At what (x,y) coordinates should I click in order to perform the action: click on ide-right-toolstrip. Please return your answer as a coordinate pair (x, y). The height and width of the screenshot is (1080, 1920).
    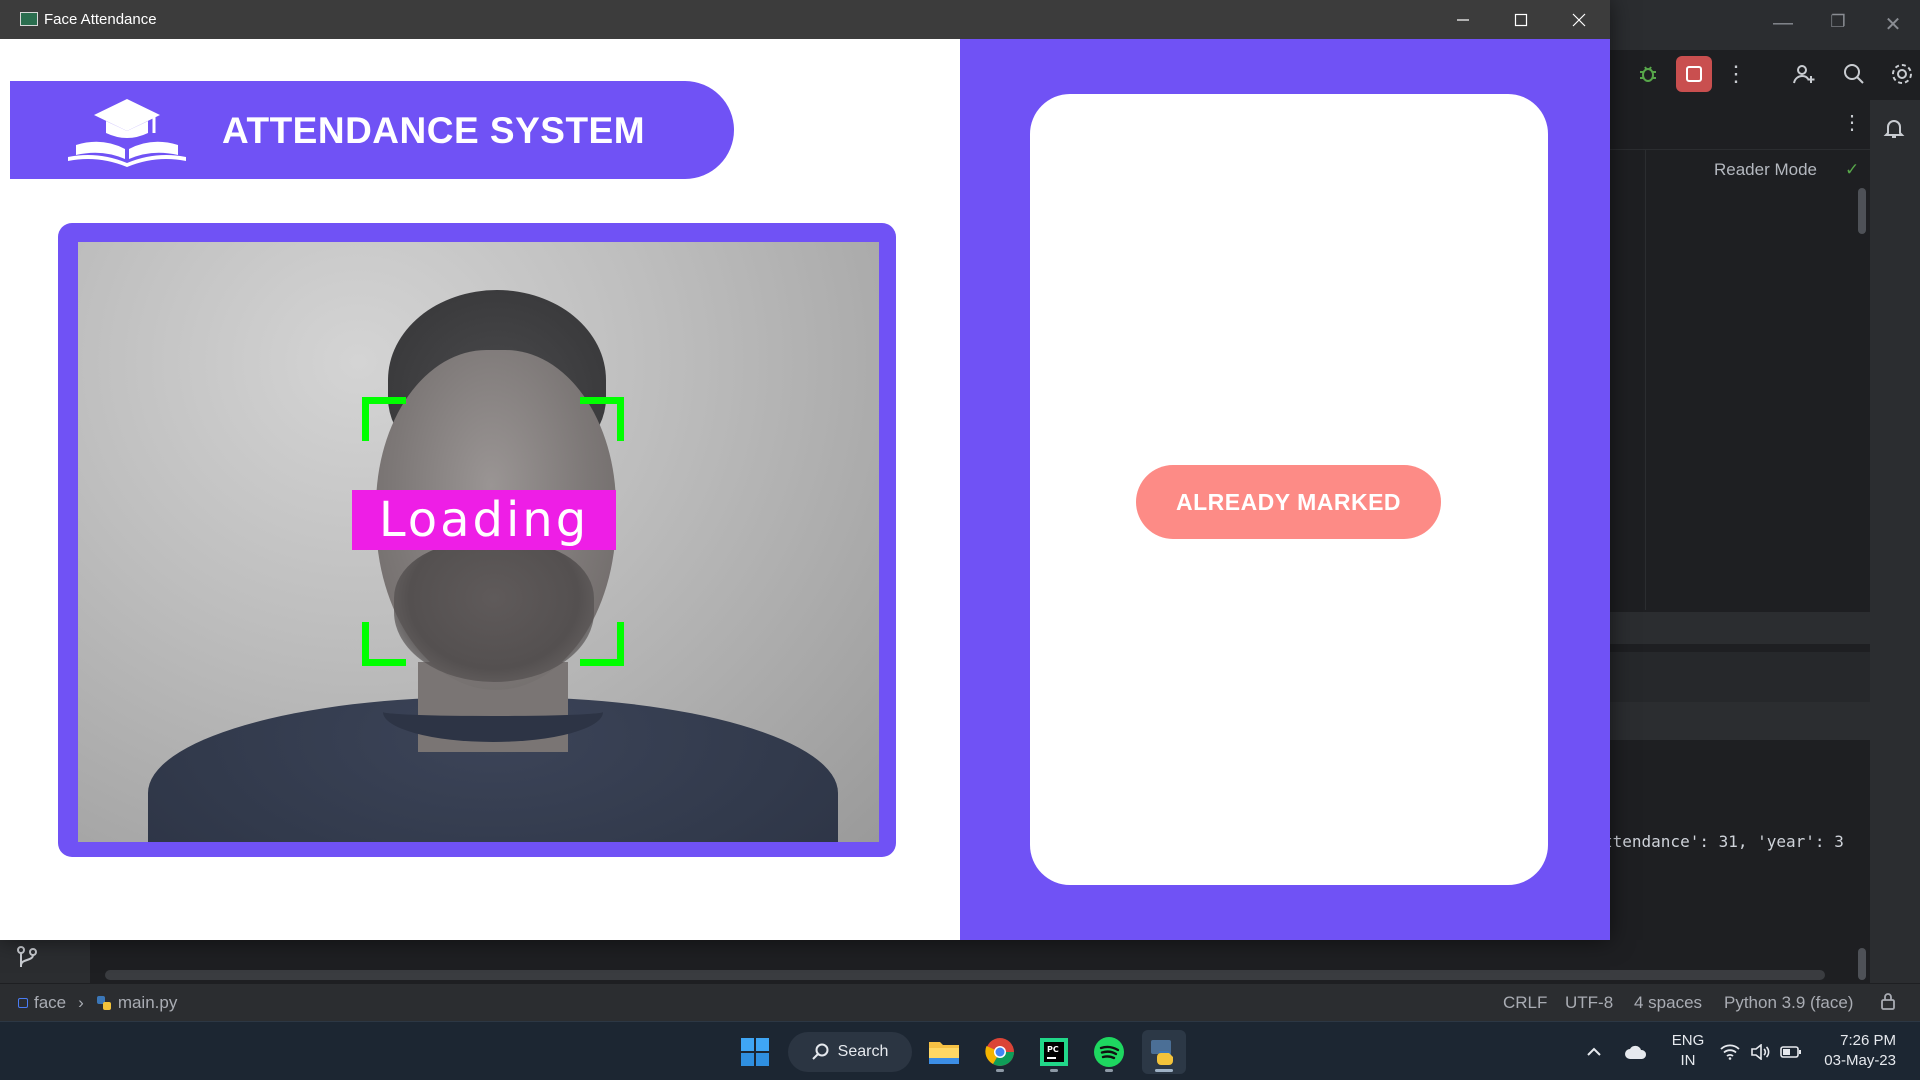
    Looking at the image, I should click on (1895, 545).